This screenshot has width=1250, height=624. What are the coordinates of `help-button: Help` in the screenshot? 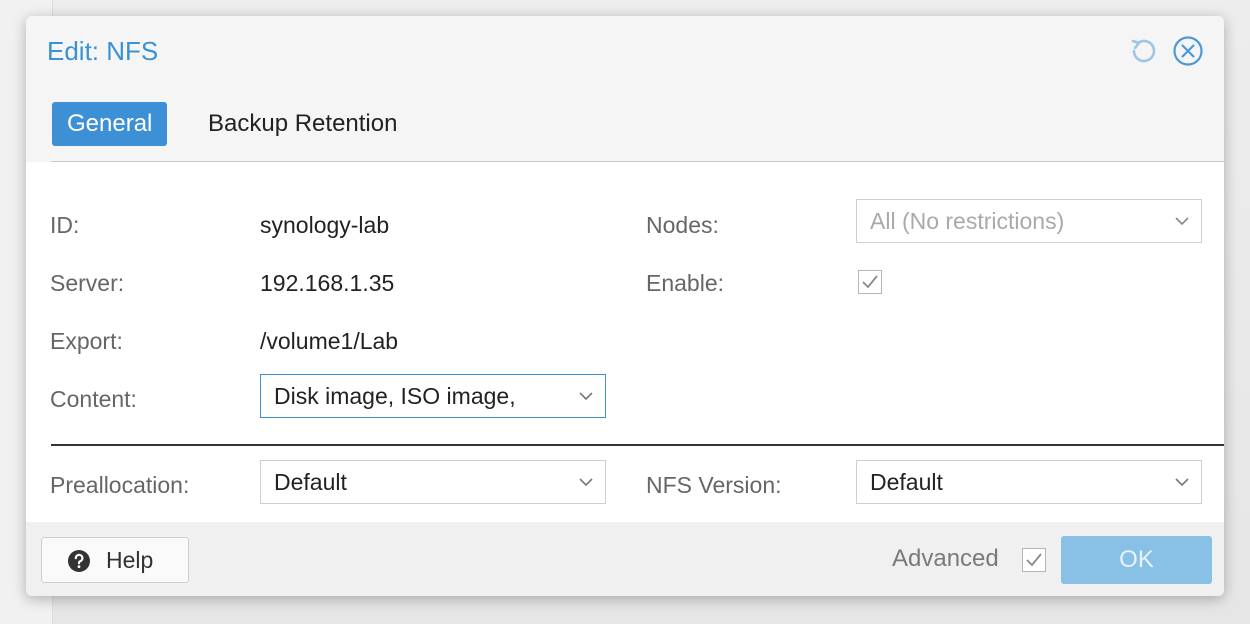 It's located at (115, 560).